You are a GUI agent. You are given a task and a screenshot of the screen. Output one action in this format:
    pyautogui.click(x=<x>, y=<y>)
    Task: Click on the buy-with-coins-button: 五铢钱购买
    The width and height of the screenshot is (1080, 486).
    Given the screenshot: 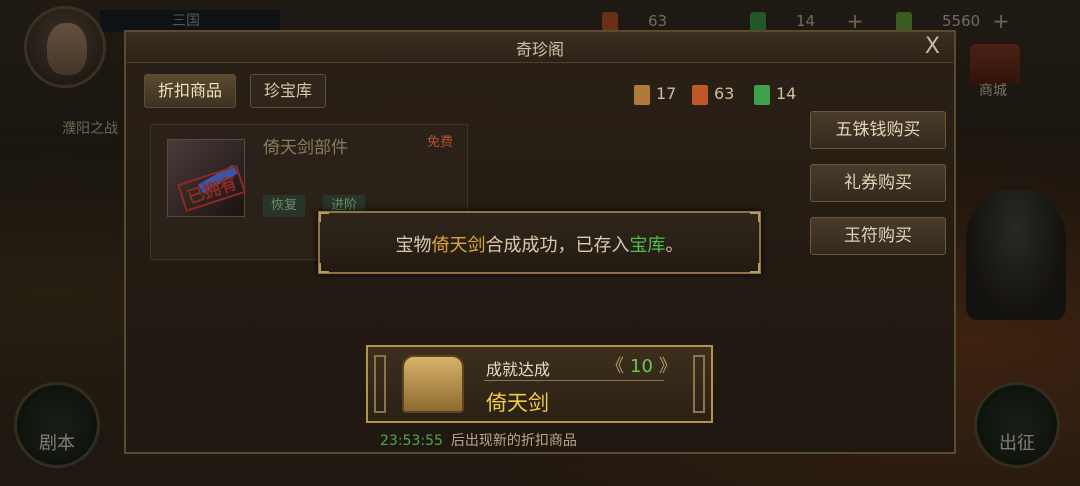 What is the action you would take?
    pyautogui.click(x=878, y=130)
    